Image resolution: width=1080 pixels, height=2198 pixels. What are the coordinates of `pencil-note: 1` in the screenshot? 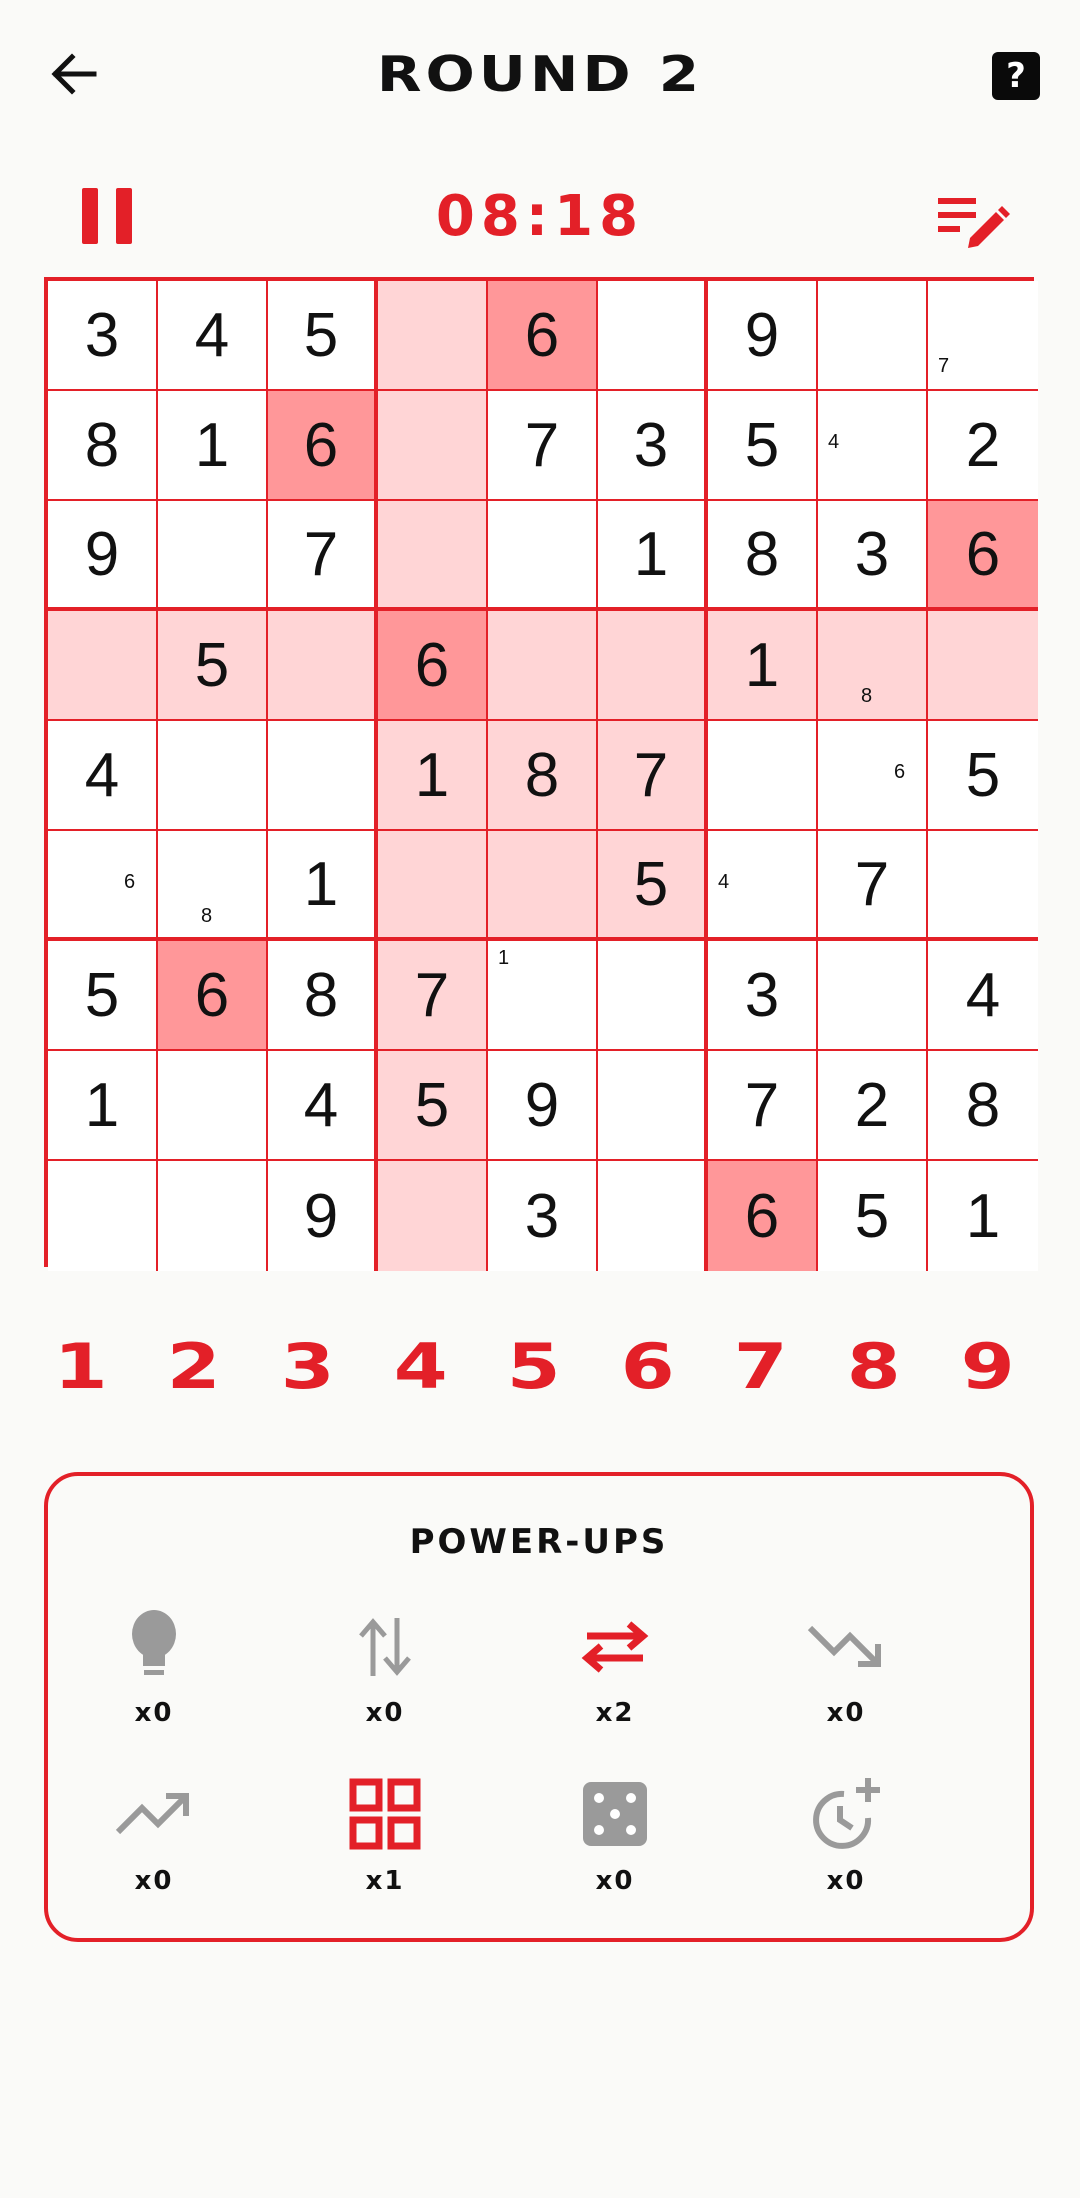 It's located at (504, 958).